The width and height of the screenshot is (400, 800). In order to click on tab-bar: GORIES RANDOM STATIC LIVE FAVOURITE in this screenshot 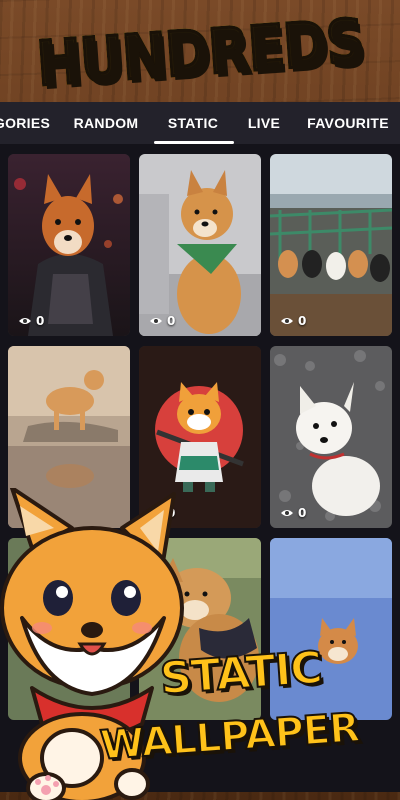, I will do `click(200, 123)`.